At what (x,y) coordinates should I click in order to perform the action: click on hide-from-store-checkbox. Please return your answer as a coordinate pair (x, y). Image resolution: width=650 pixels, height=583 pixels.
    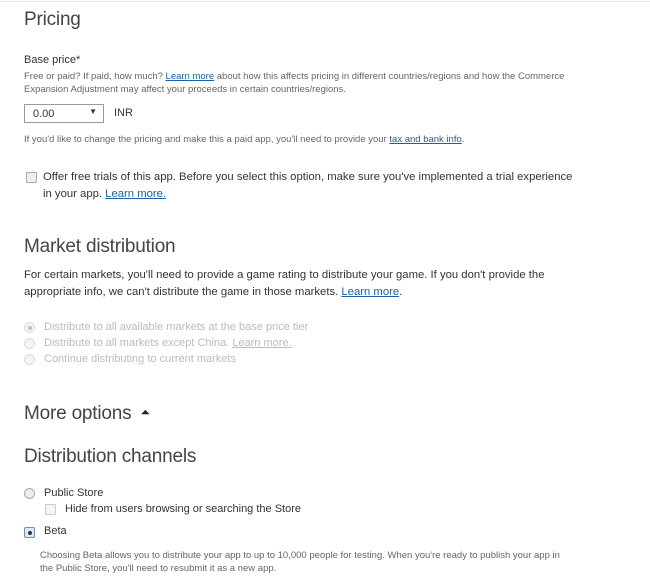
    Looking at the image, I should click on (50, 509).